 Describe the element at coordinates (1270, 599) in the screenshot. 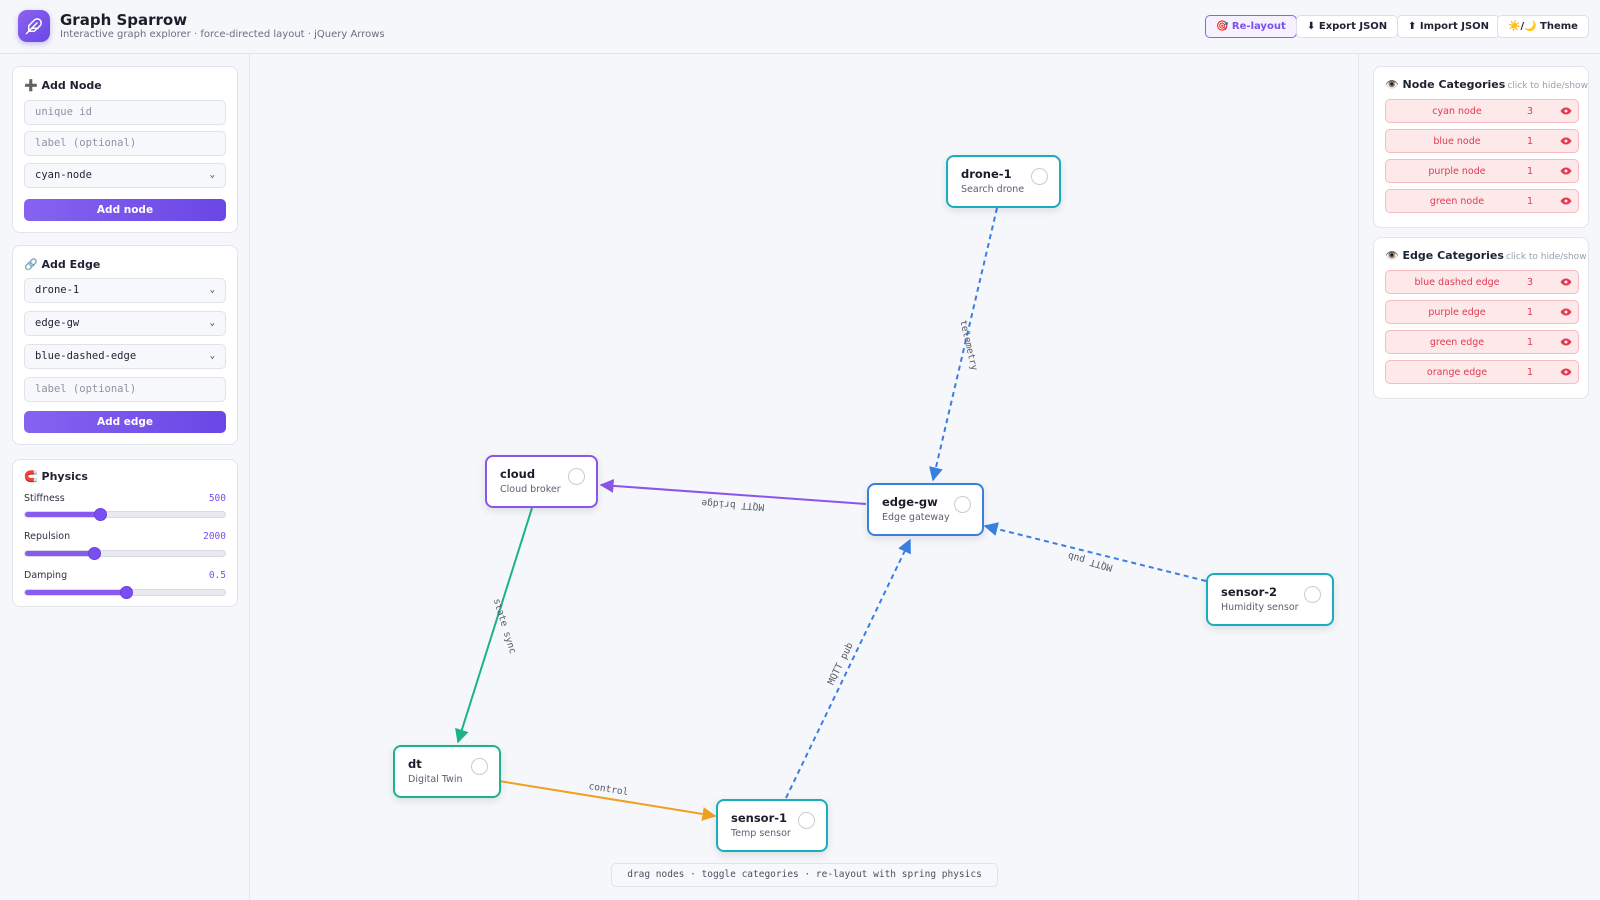

I see `node-sensor-2: sensor-2 Humidity sensor` at that location.